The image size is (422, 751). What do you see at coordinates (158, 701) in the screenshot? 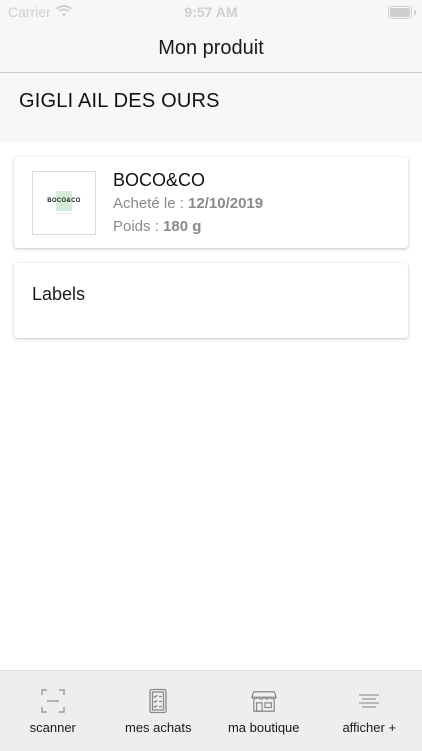
I see `receipt-icon` at bounding box center [158, 701].